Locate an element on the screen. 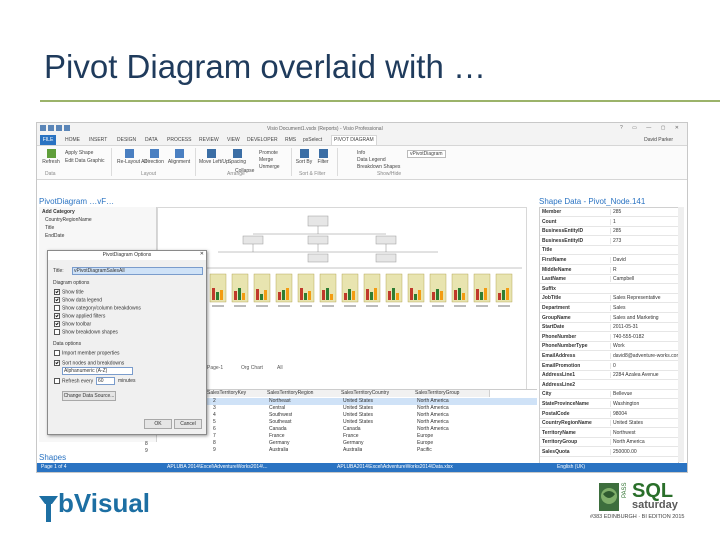  option-refresh-every: Refresh every is located at coordinates (73, 381).